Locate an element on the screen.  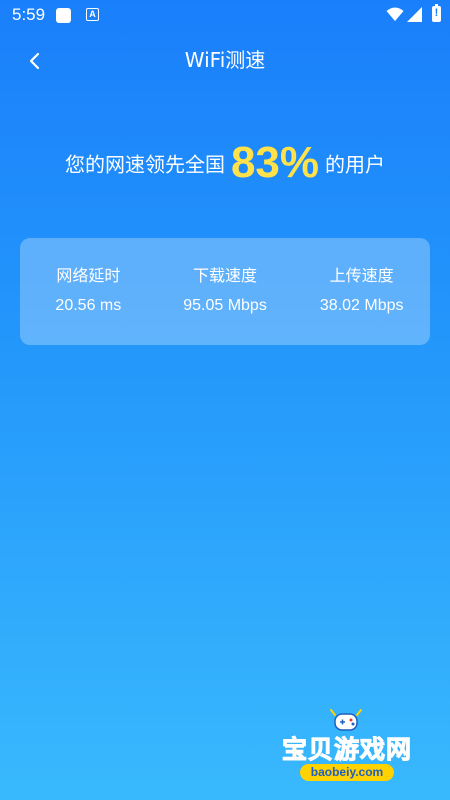
gamepad-icon is located at coordinates (346, 720).